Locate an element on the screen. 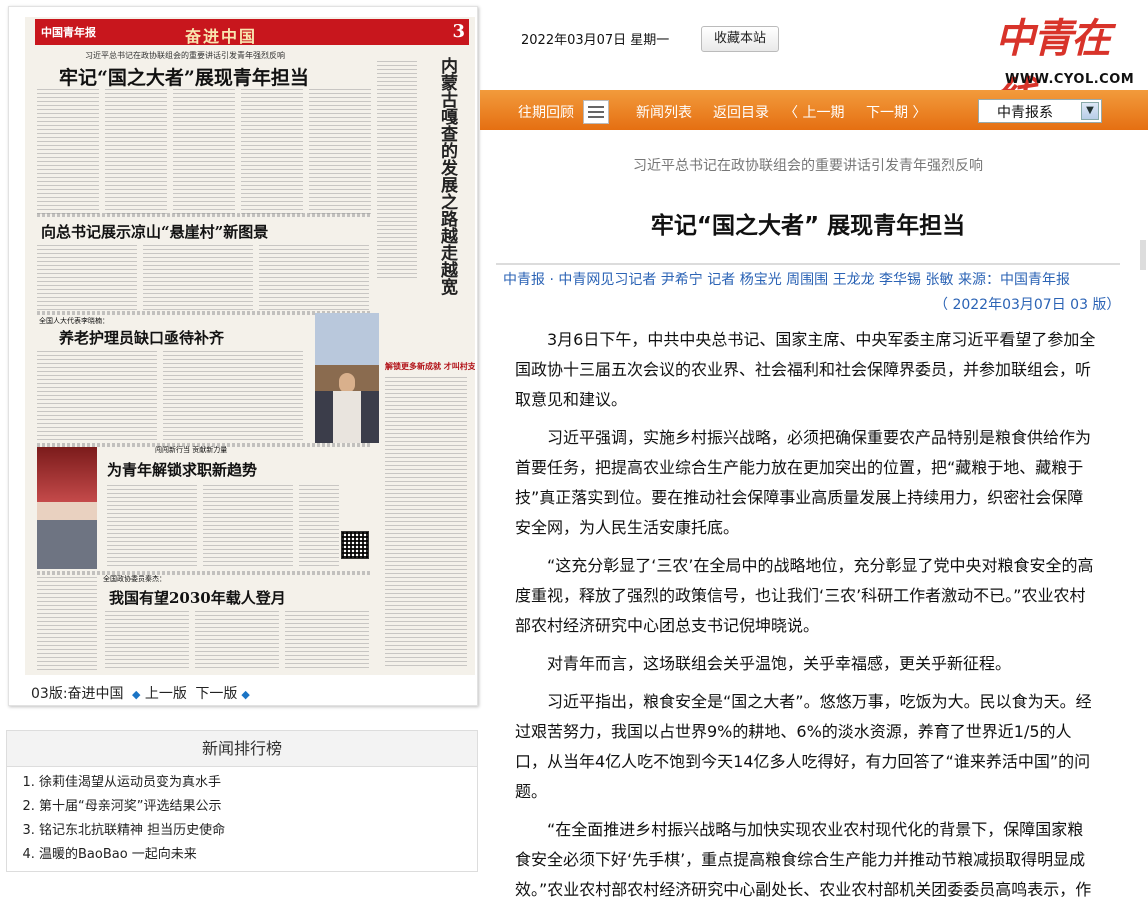 The height and width of the screenshot is (913, 1148). newspaper-masthead: 中国青年报 奋进中国 3 is located at coordinates (252, 32).